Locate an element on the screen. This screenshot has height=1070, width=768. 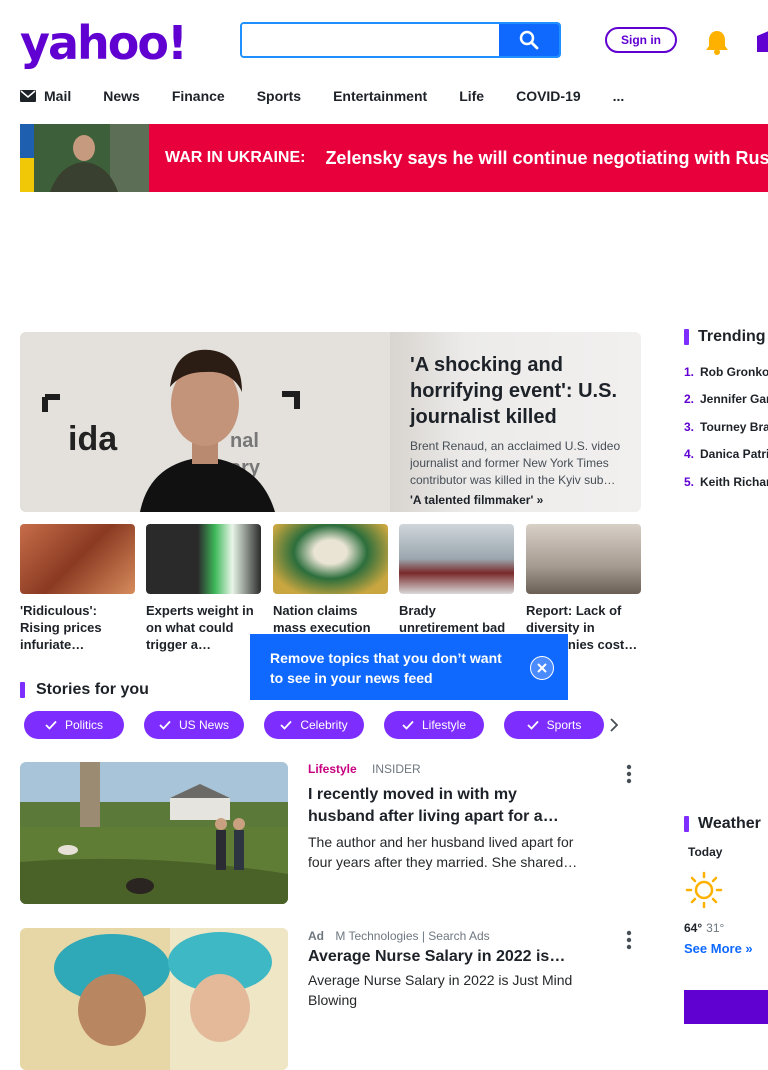
story-source: INSIDER is located at coordinates (396, 769).